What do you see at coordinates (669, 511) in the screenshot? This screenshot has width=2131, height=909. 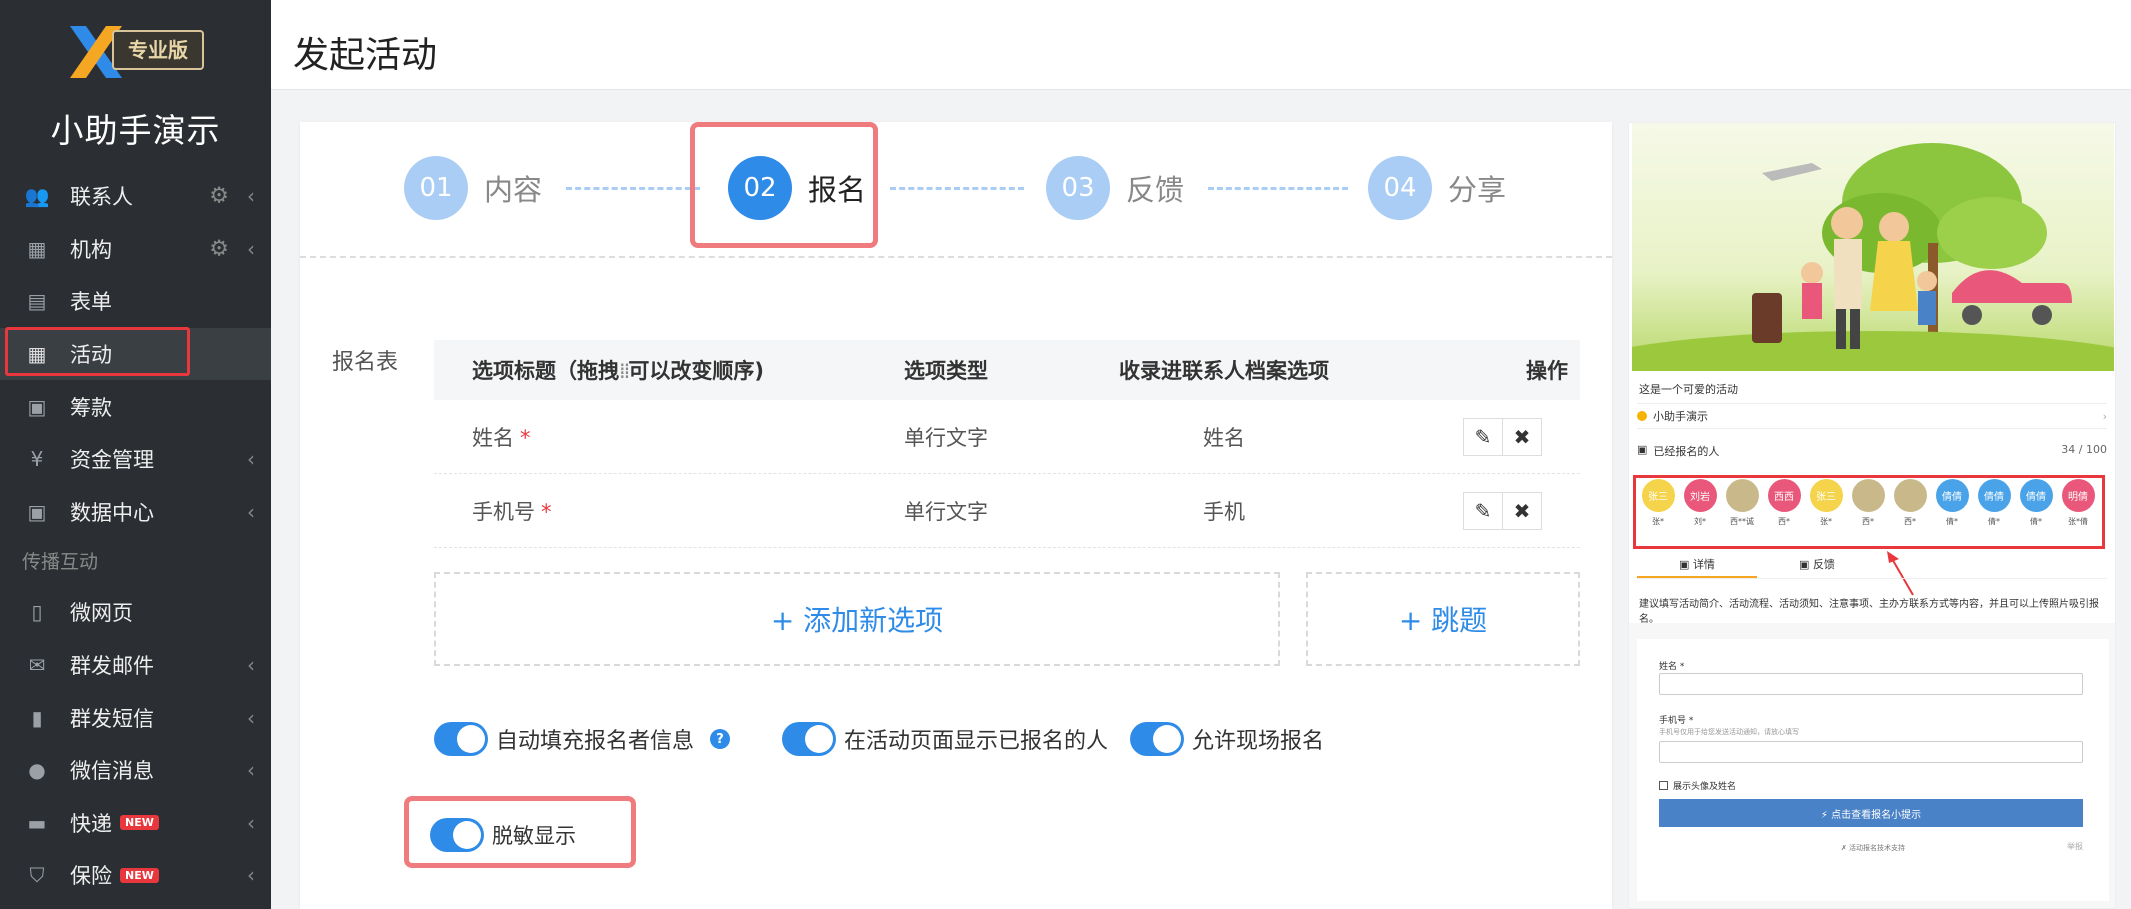 I see `field-title: 手机号 *` at bounding box center [669, 511].